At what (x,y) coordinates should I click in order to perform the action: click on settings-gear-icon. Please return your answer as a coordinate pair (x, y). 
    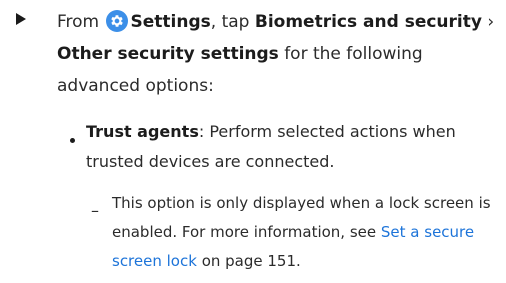
    Looking at the image, I should click on (116, 21).